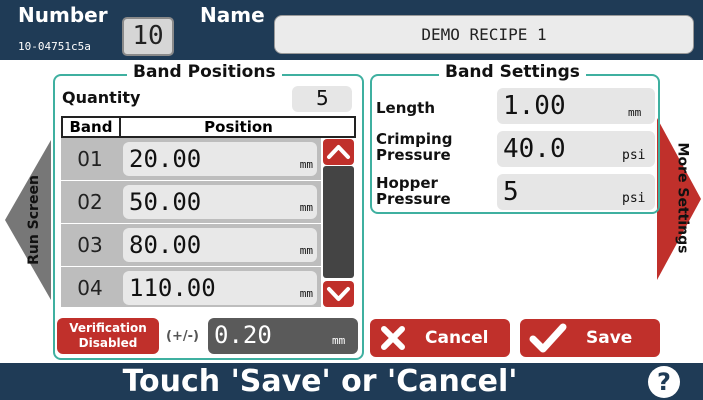 The image size is (703, 400). I want to click on scroll-down-button, so click(338, 294).